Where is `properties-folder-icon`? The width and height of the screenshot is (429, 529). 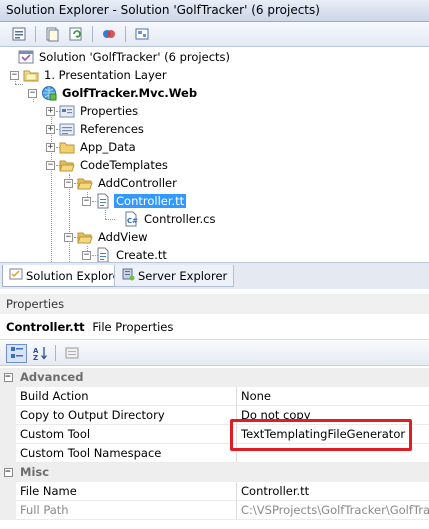
properties-folder-icon is located at coordinates (67, 111).